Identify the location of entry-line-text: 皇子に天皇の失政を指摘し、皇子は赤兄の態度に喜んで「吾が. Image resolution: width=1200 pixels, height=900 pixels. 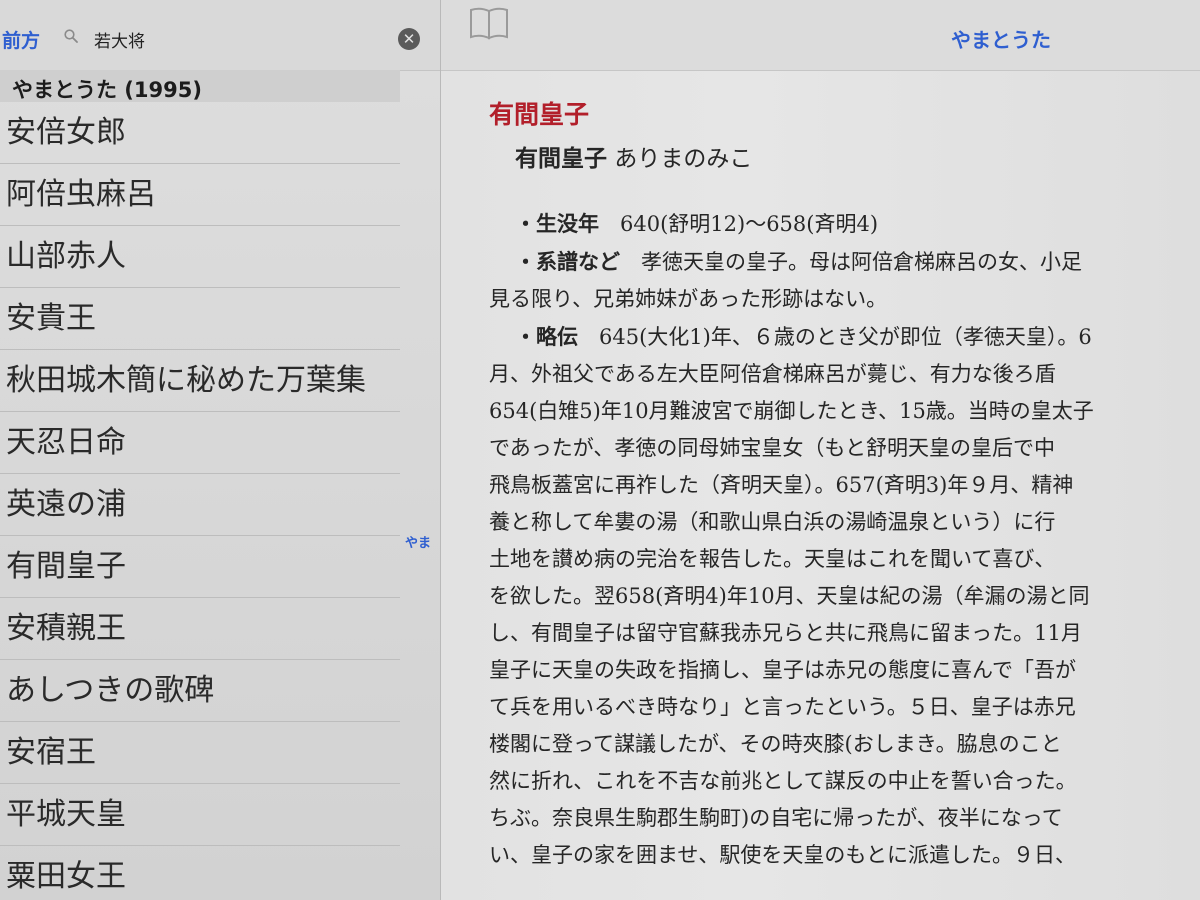
(782, 670).